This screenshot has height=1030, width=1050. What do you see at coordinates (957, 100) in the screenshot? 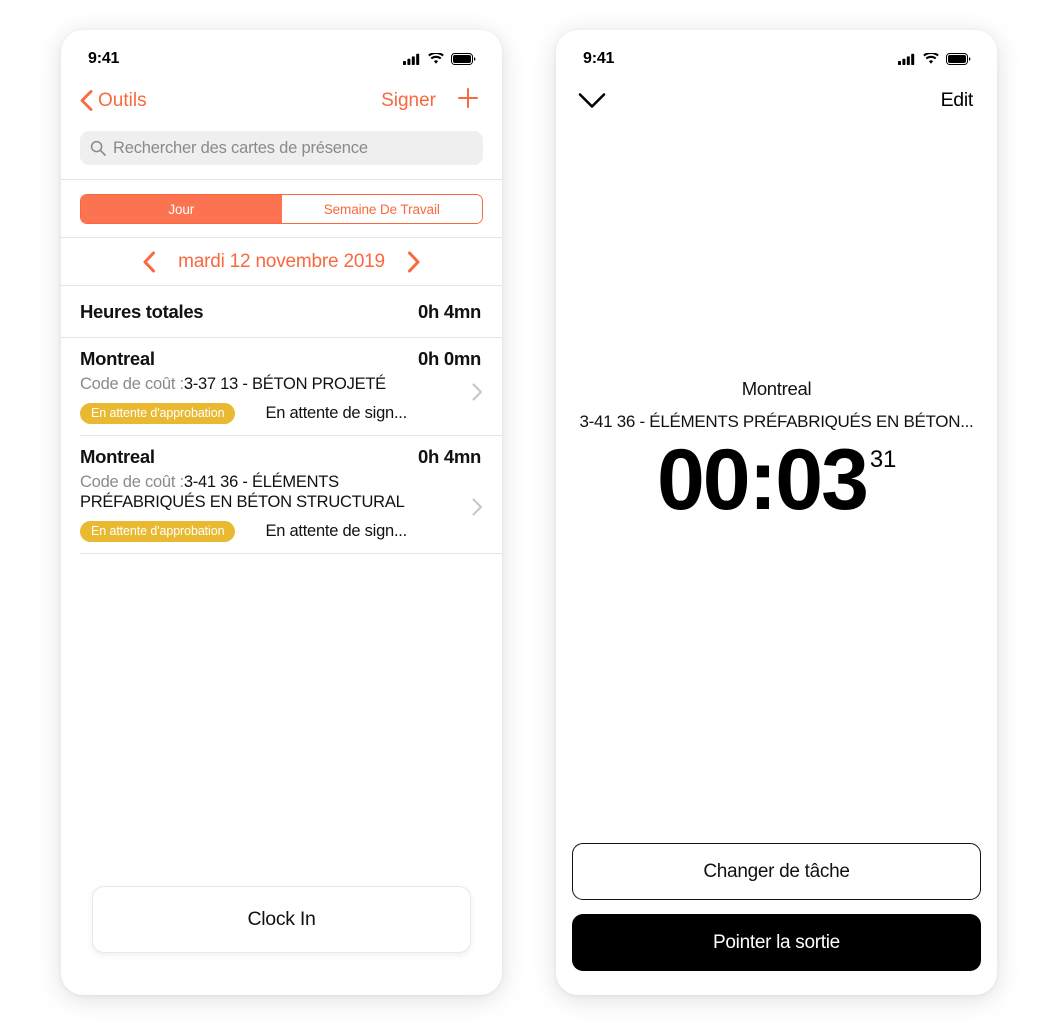
I see `edit-button: Edit` at bounding box center [957, 100].